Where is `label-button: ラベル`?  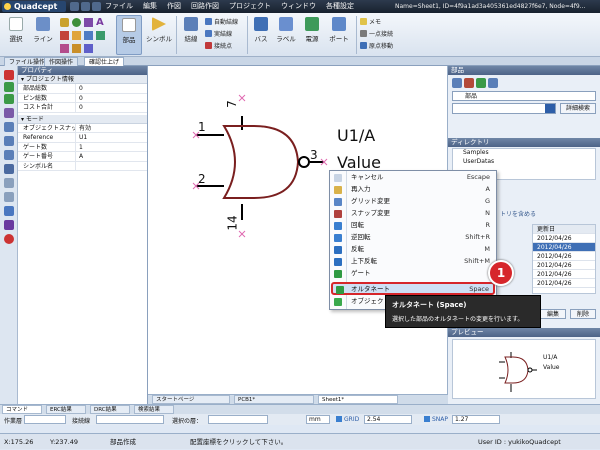 label-button: ラベル is located at coordinates (286, 30).